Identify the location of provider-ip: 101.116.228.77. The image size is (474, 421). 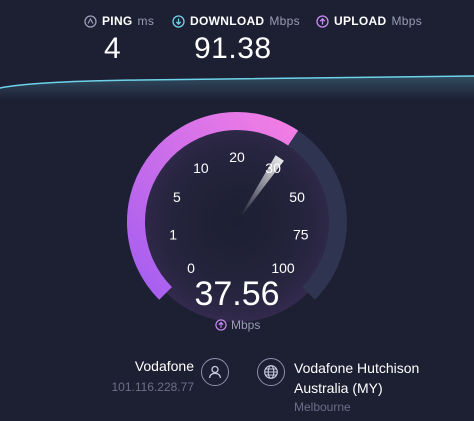
(152, 387).